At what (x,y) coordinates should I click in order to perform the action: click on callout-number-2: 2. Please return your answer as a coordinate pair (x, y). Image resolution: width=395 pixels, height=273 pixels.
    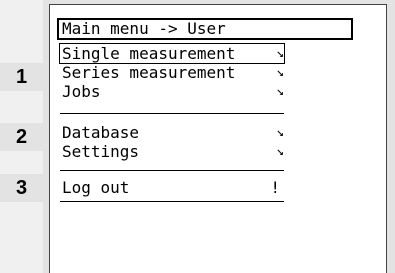
    Looking at the image, I should click on (21, 137).